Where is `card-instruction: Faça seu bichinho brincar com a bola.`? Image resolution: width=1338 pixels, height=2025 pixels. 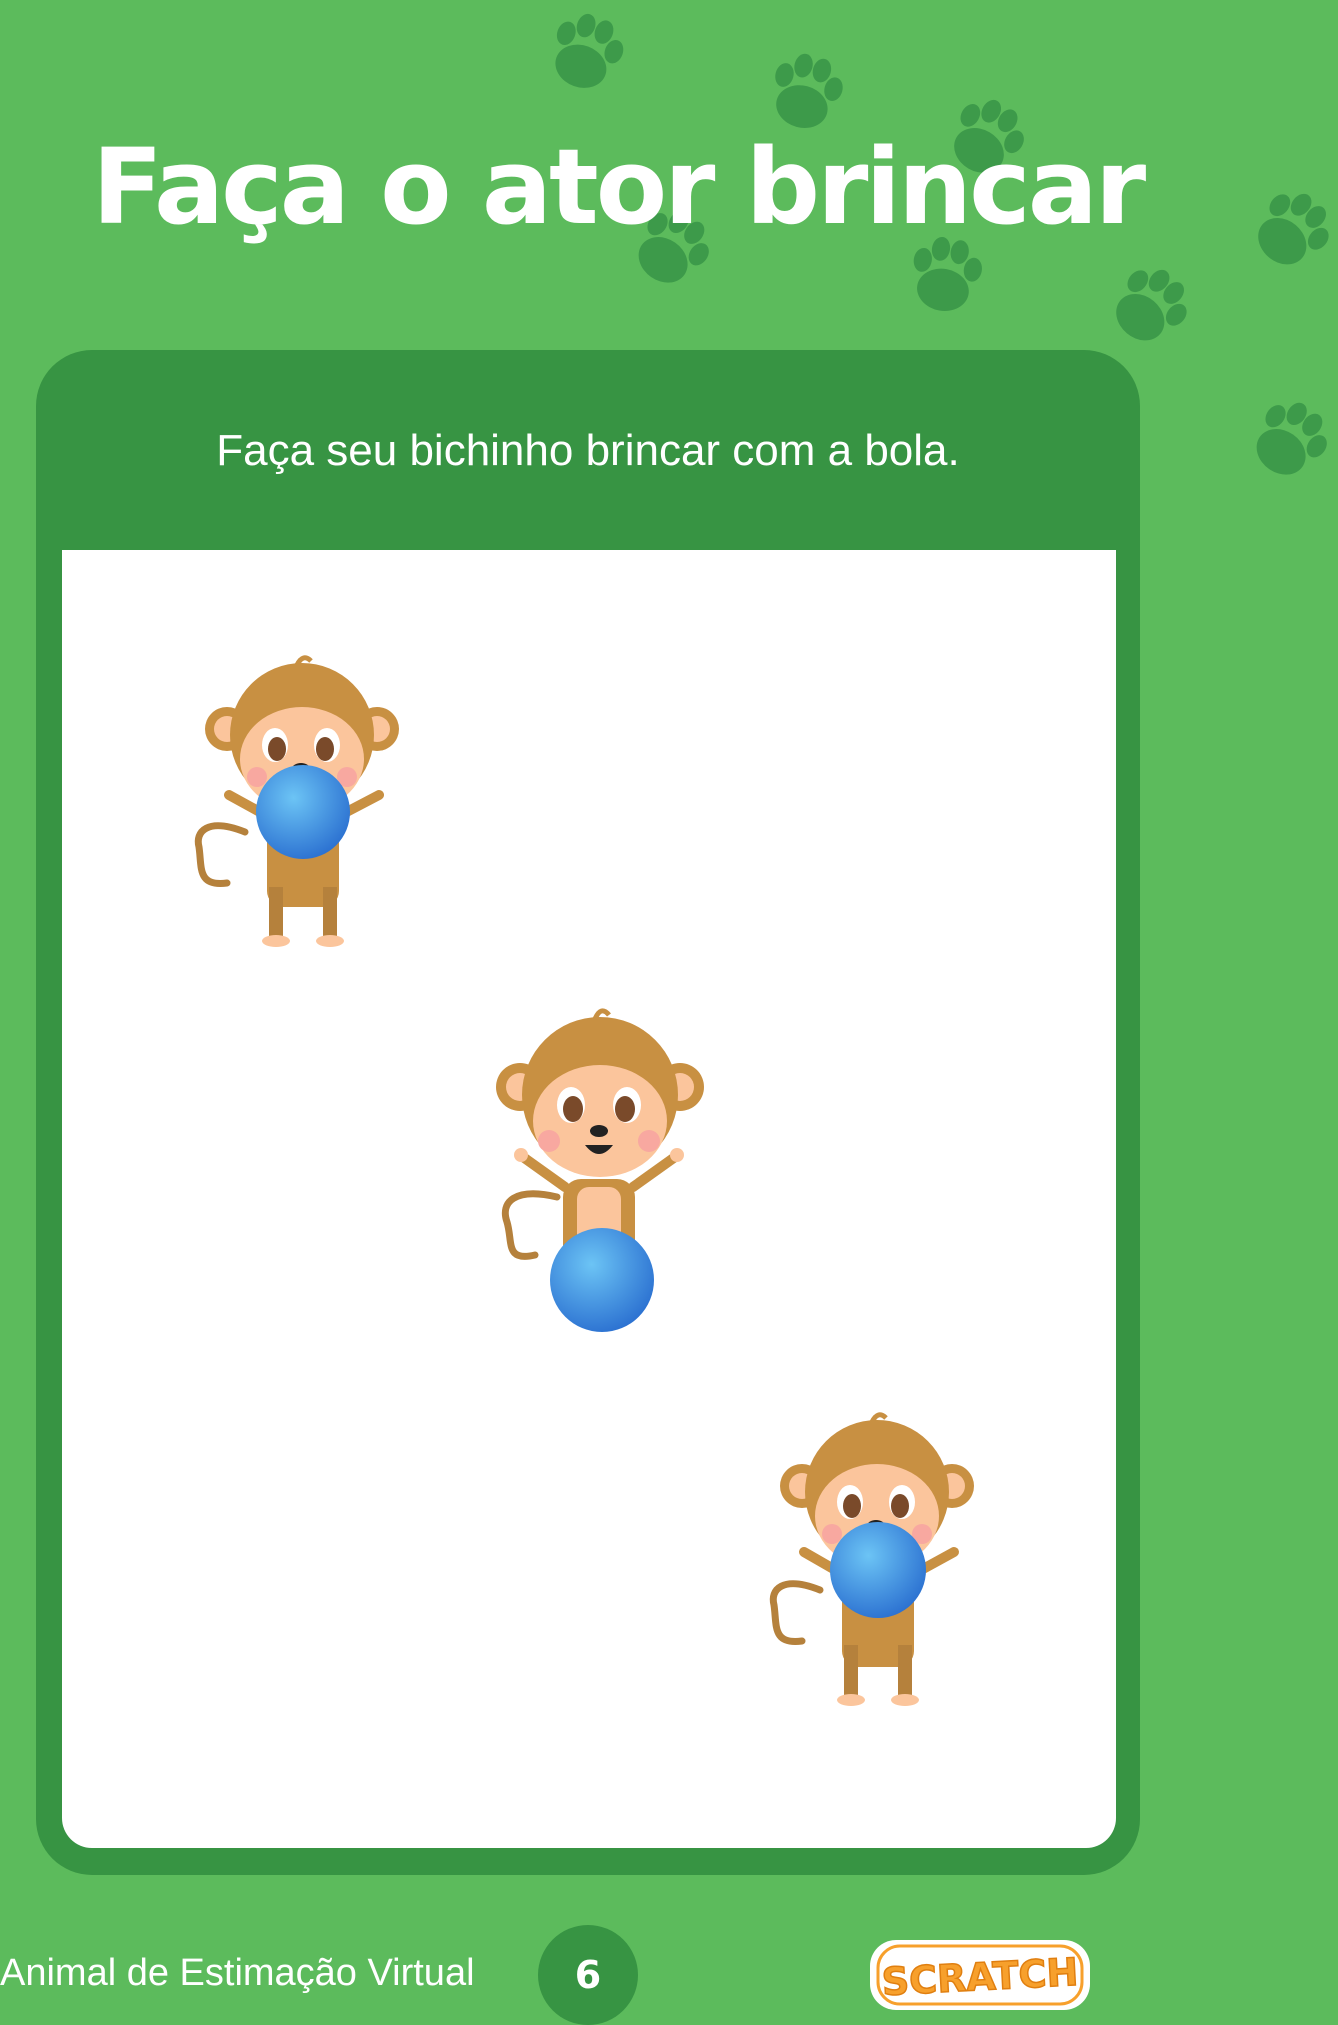 card-instruction: Faça seu bichinho brincar com a bola. is located at coordinates (588, 450).